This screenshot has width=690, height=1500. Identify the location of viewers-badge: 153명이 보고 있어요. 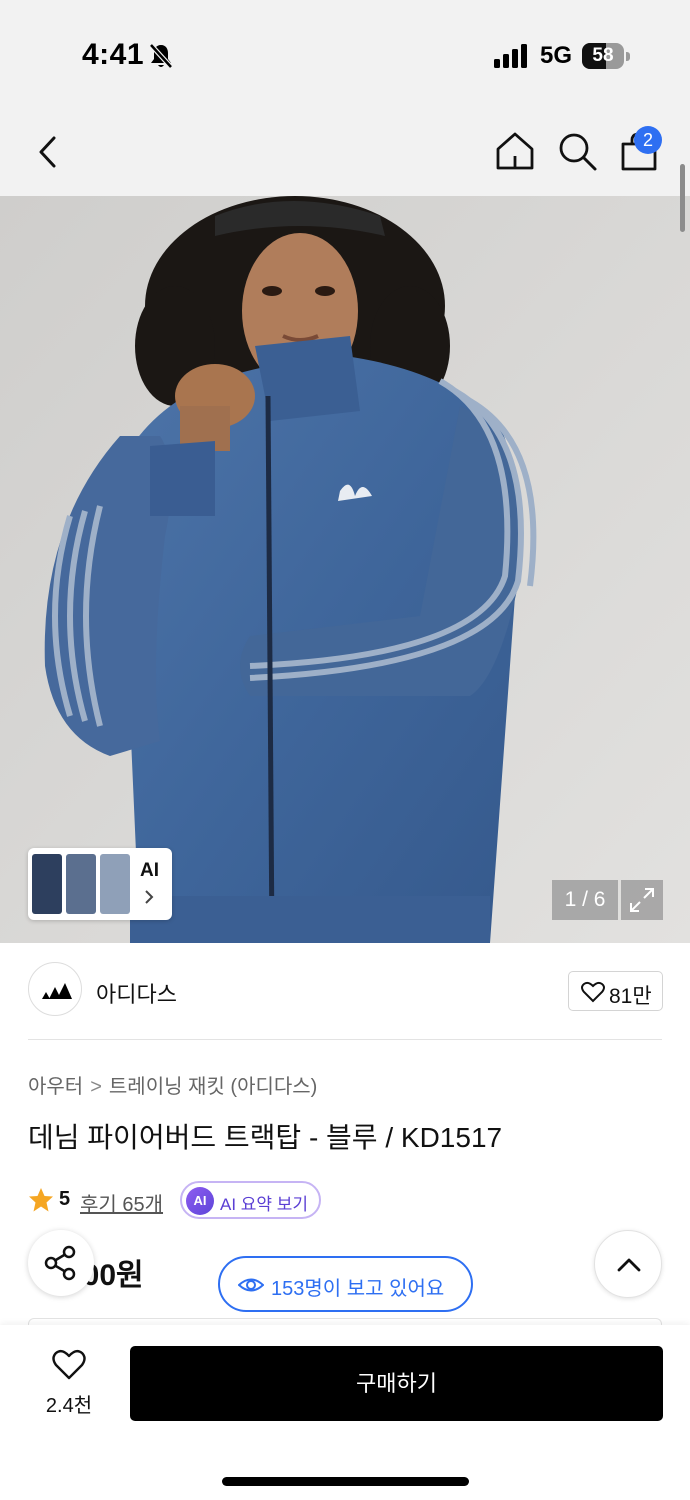
(345, 1284).